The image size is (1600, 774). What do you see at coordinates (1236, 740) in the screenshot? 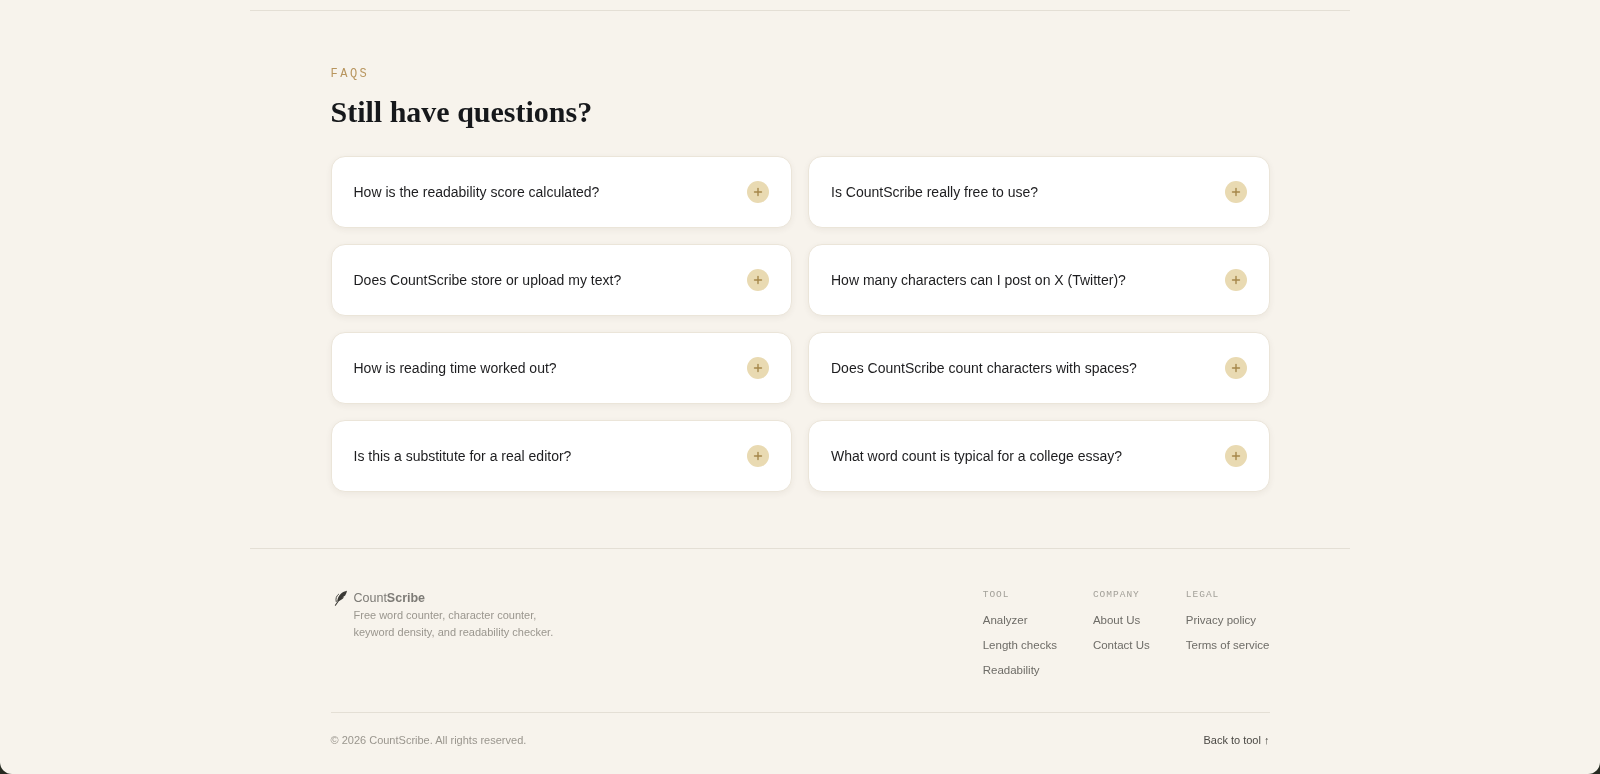
I see `back-to-tool-link: Back to tool ↑` at bounding box center [1236, 740].